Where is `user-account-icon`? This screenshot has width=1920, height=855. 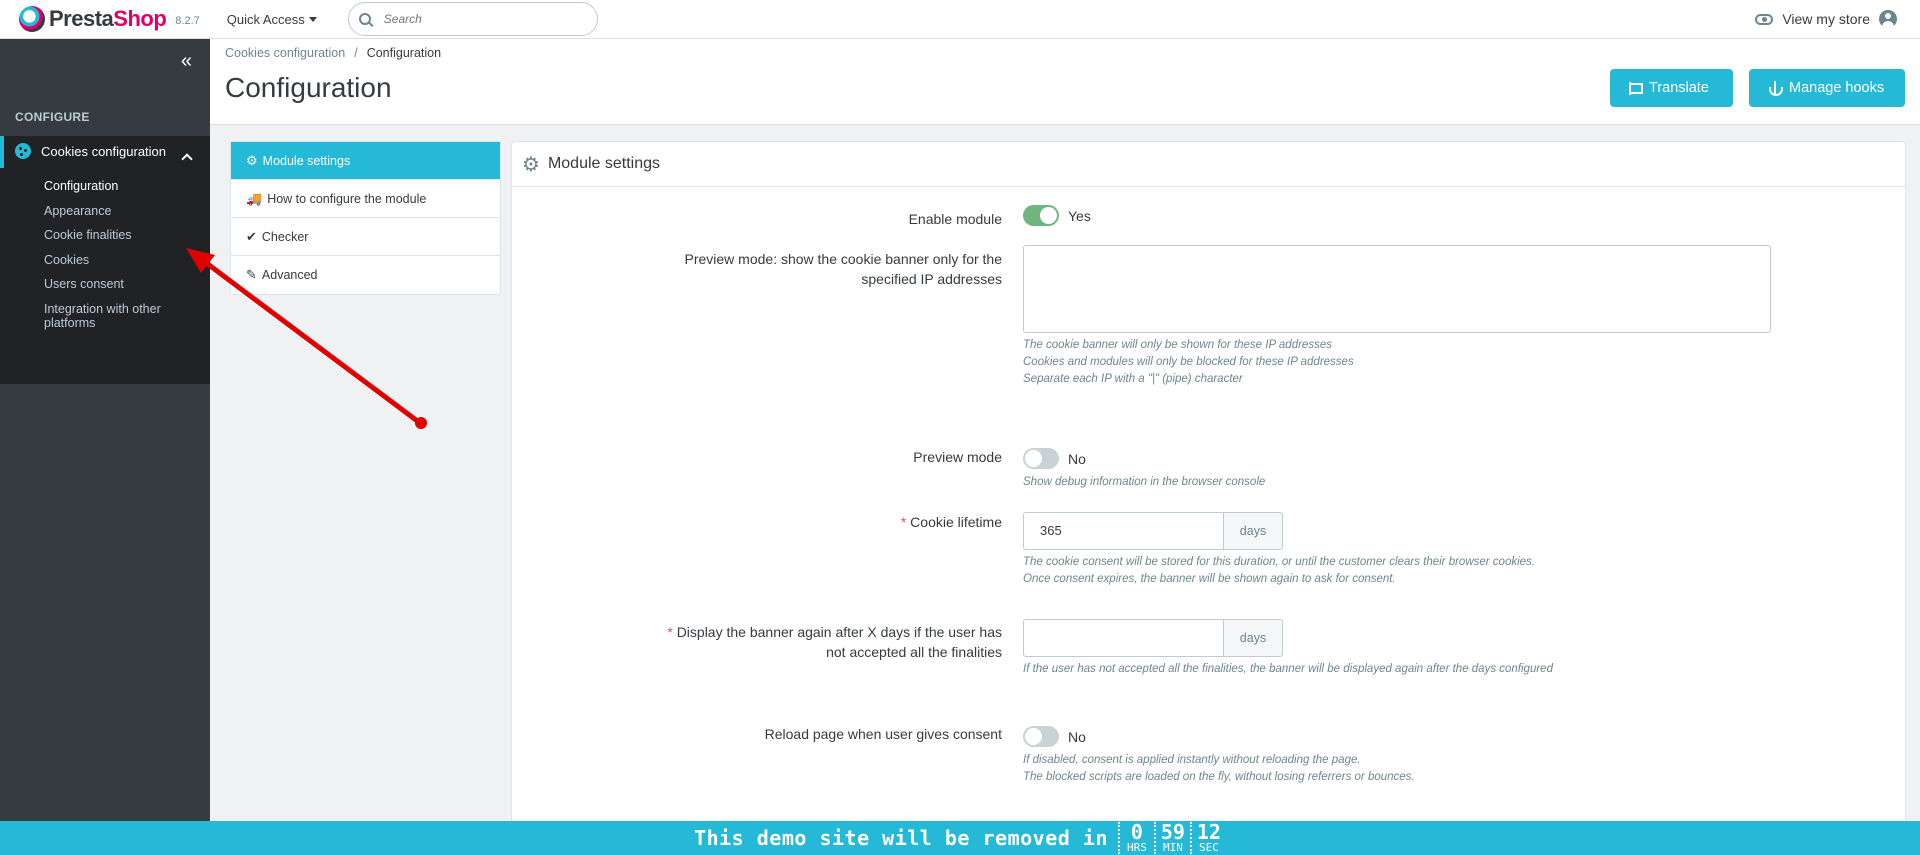
user-account-icon is located at coordinates (1888, 19).